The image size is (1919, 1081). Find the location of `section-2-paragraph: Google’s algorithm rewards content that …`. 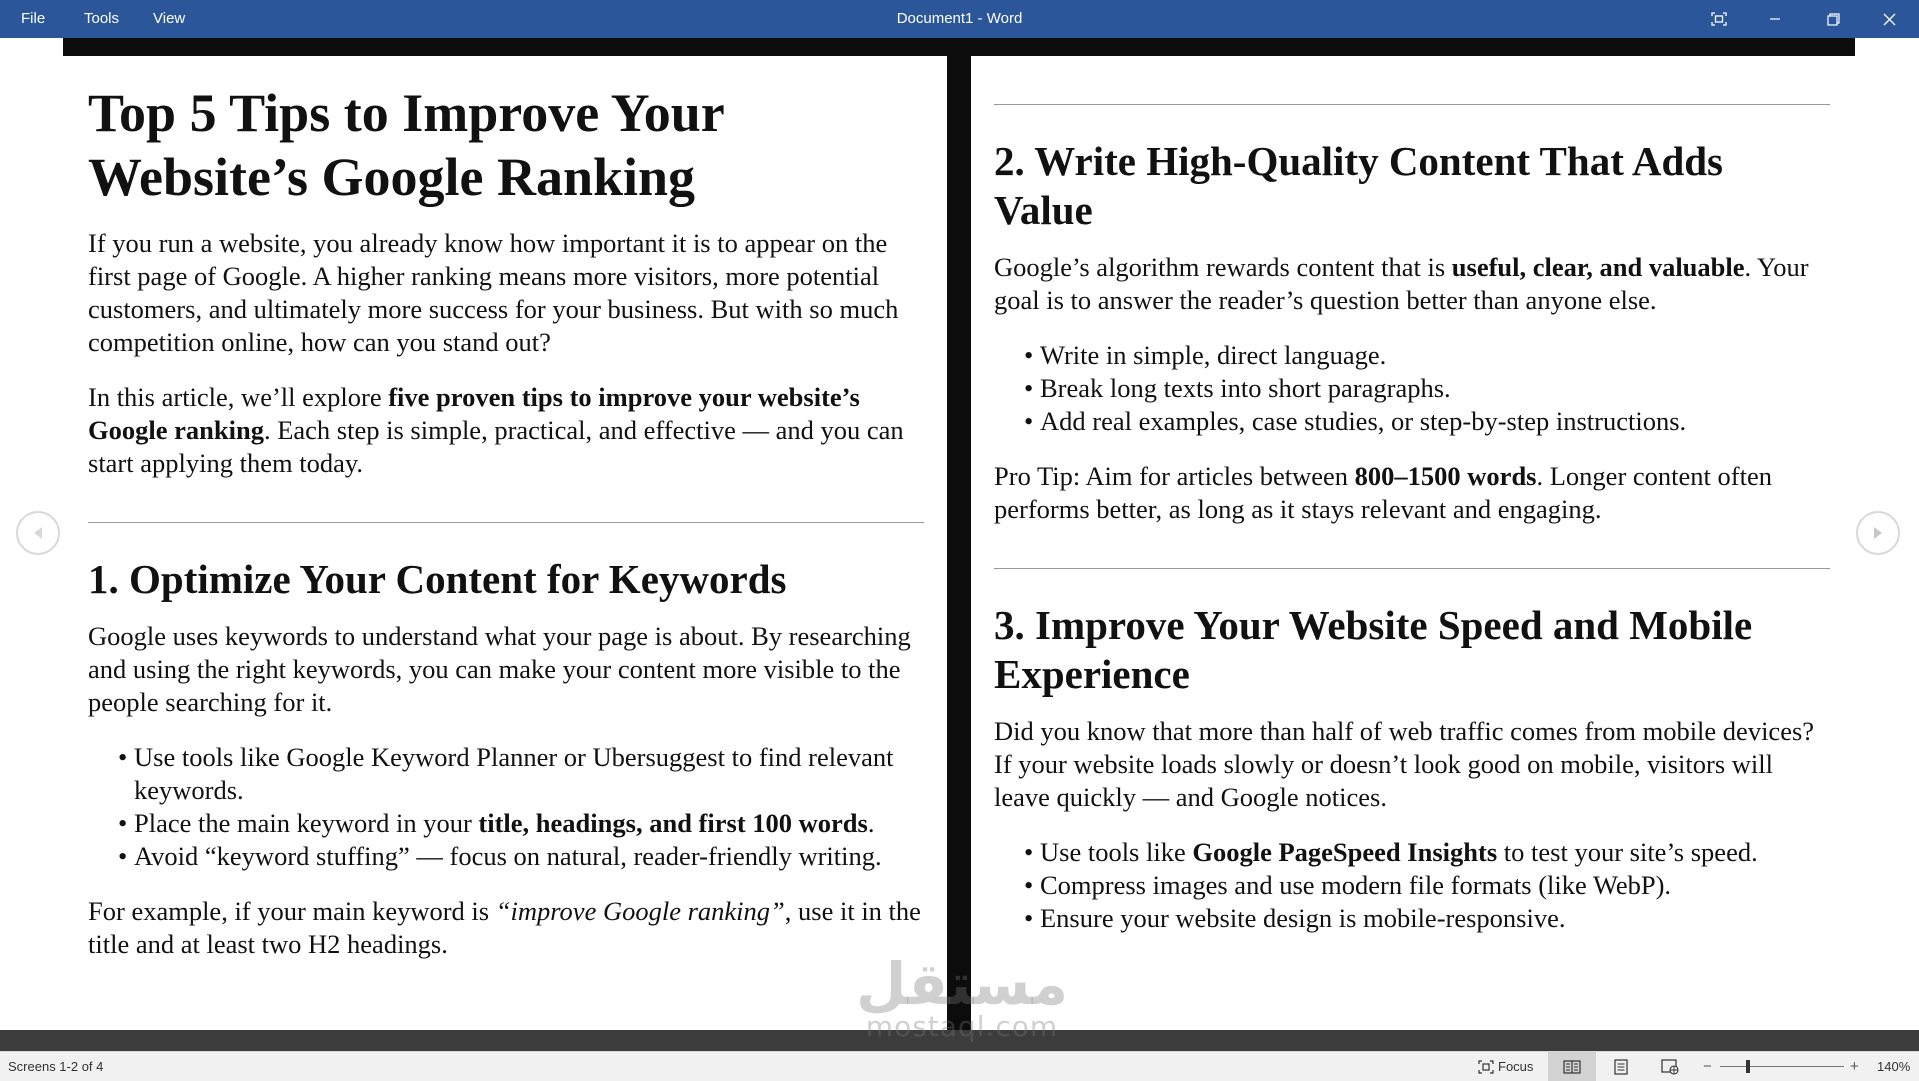

section-2-paragraph: Google’s algorithm rewards content that … is located at coordinates (1401, 283).